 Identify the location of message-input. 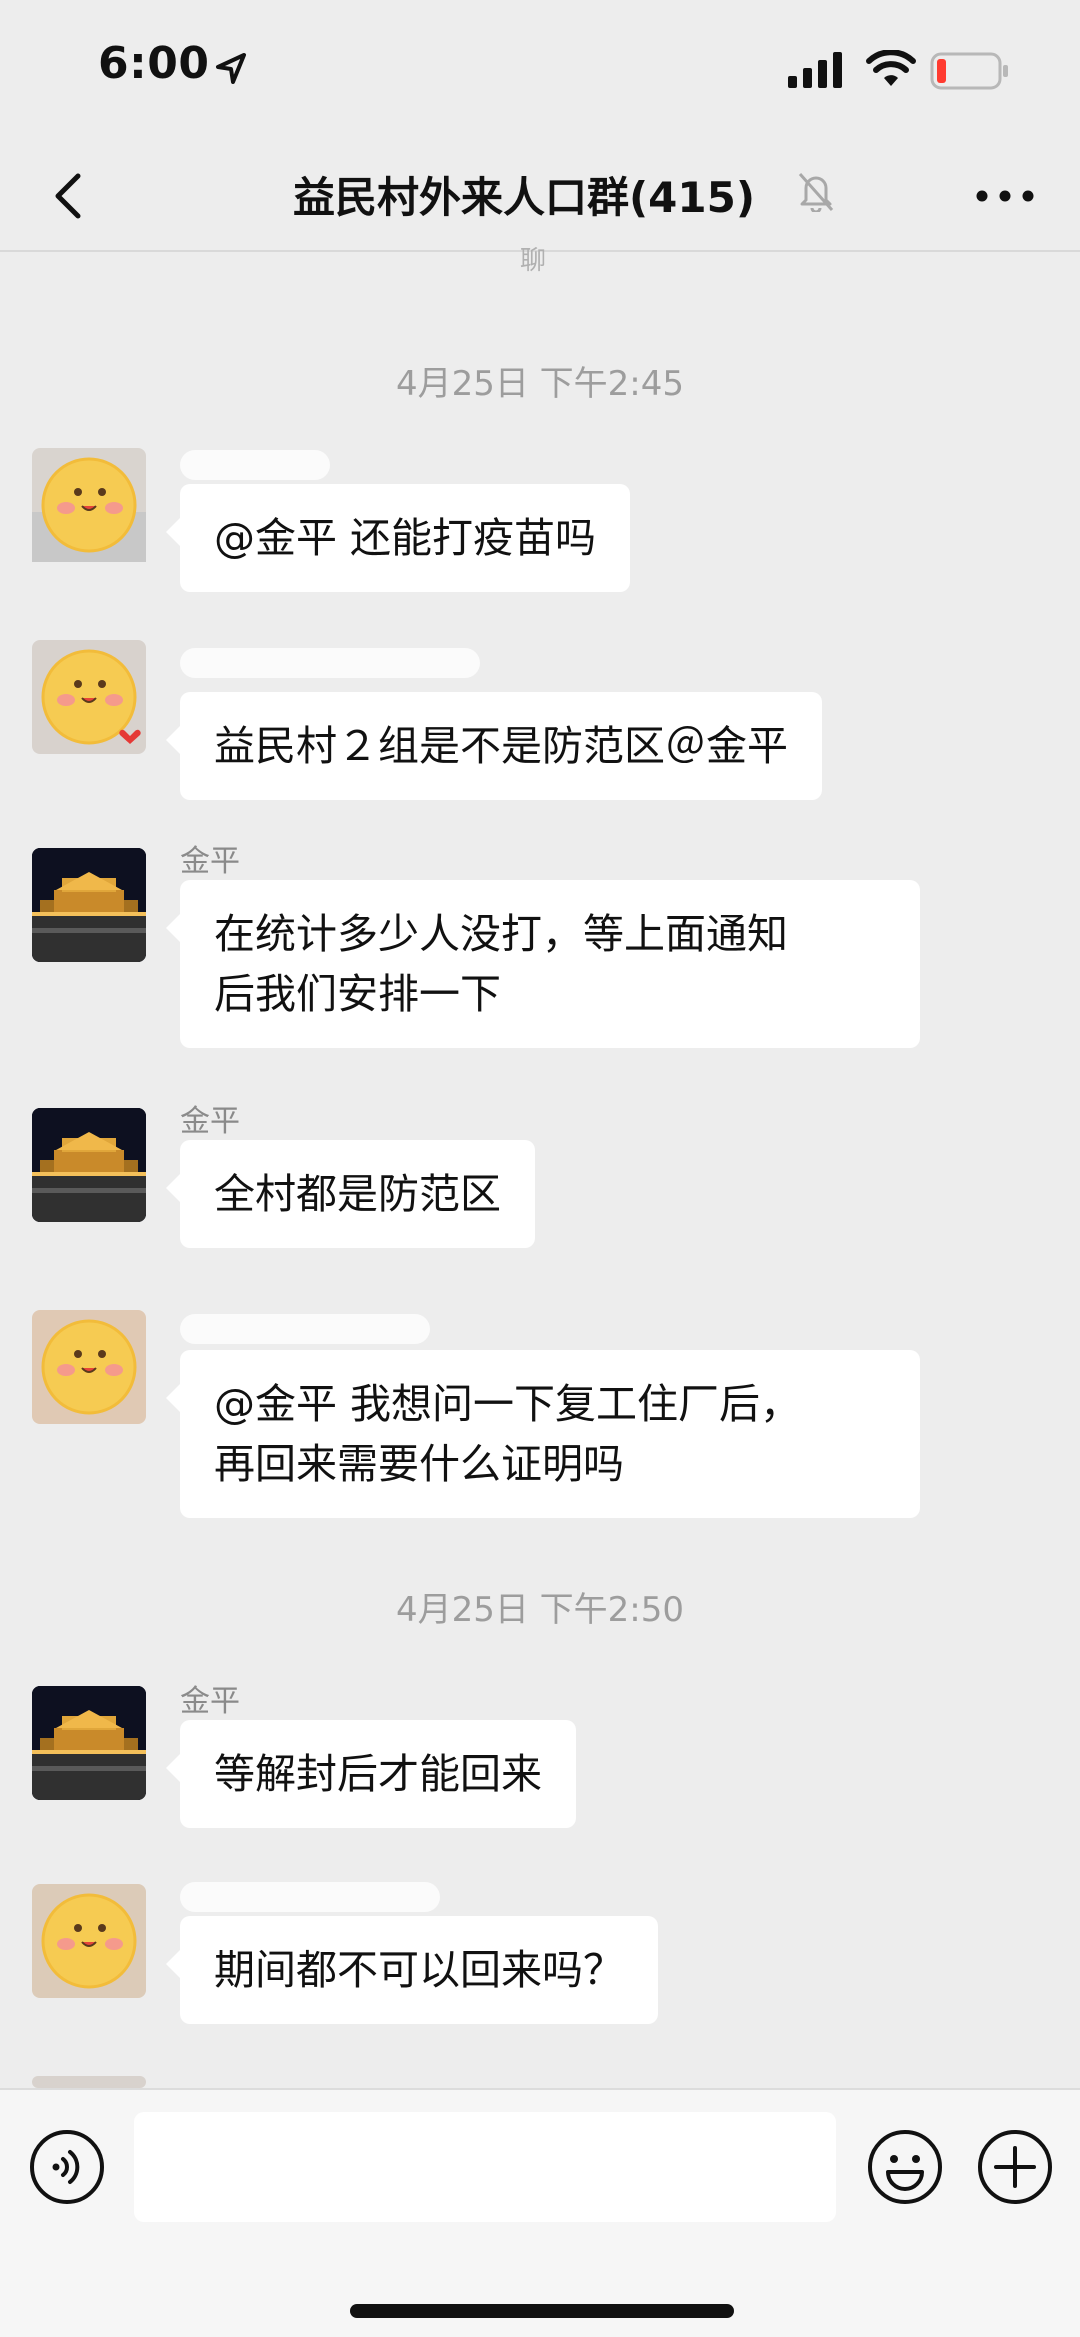
(485, 2167).